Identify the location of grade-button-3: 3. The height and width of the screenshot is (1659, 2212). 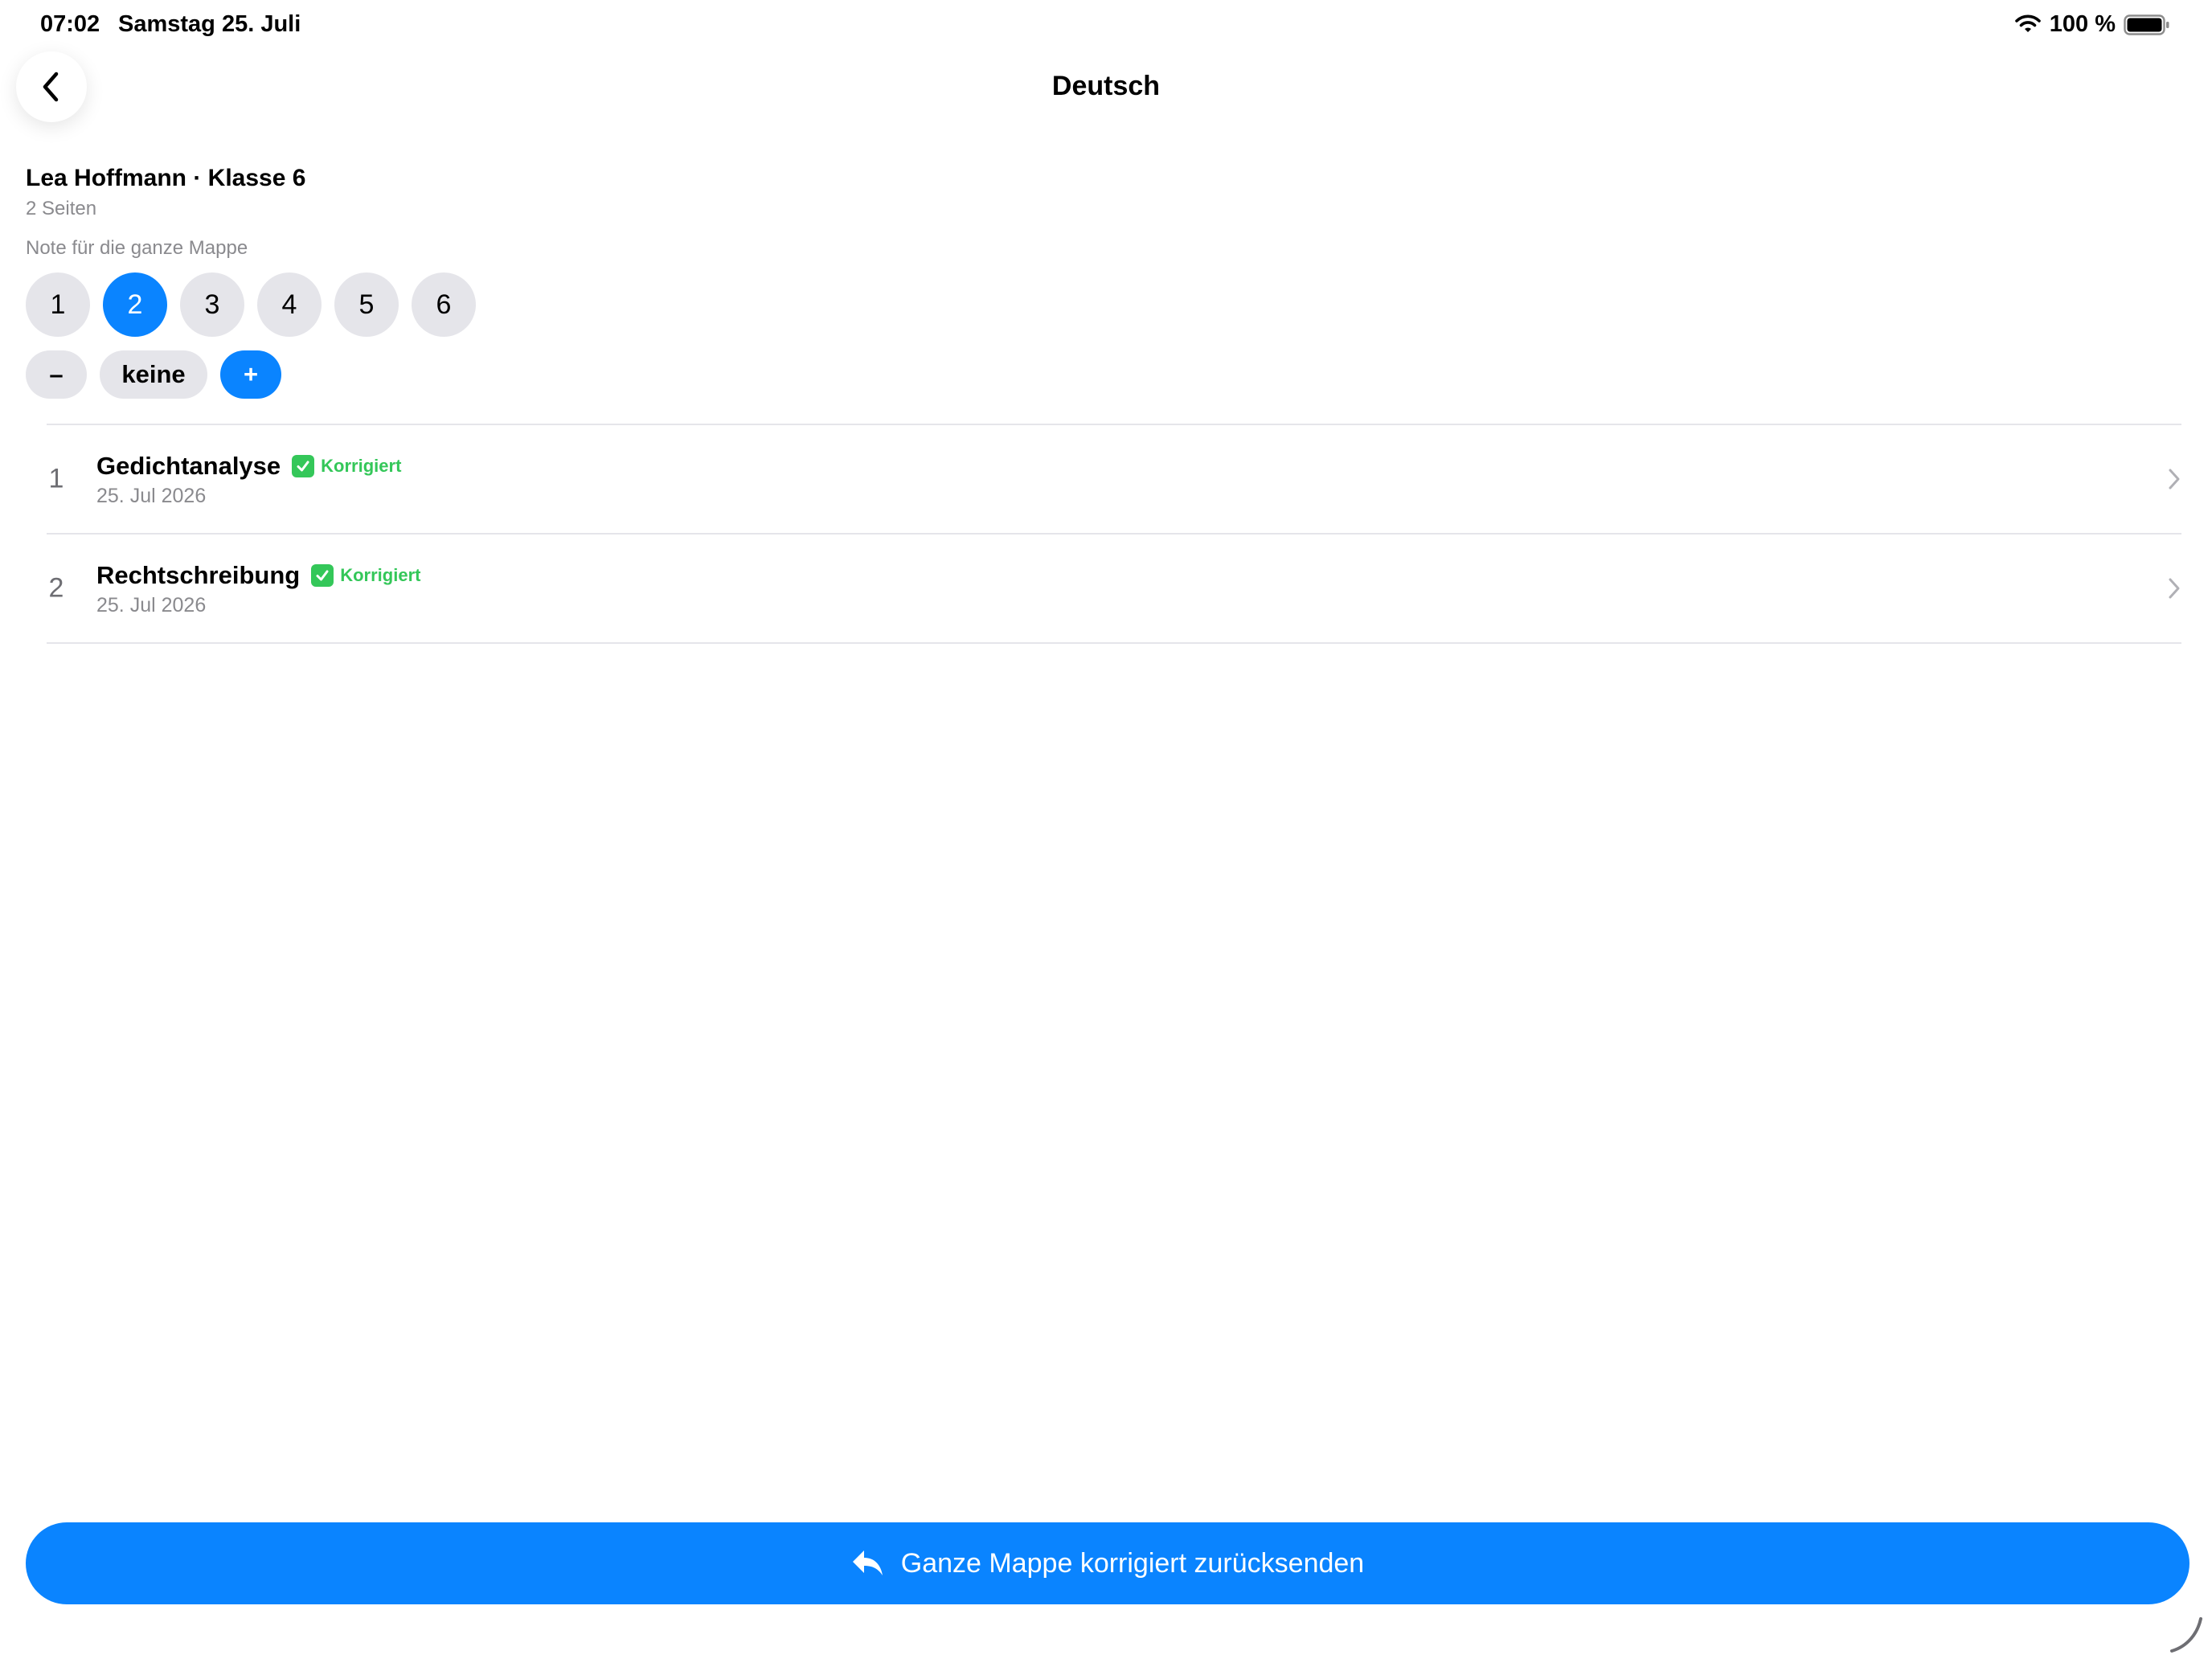
(212, 304).